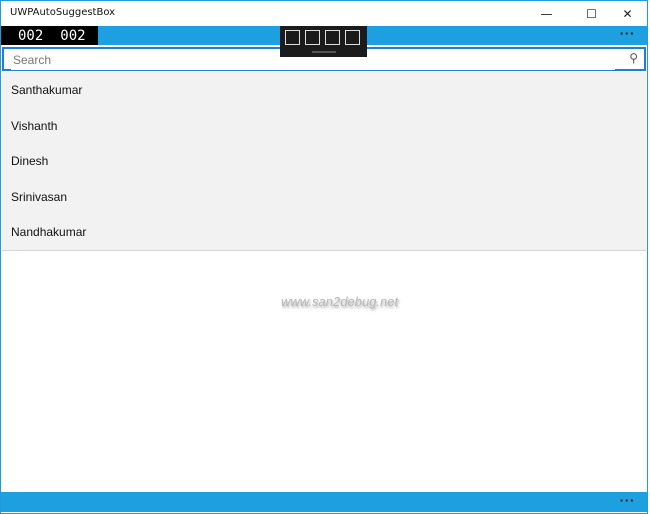  Describe the element at coordinates (340, 301) in the screenshot. I see `watermark: www.san2debug.net` at that location.